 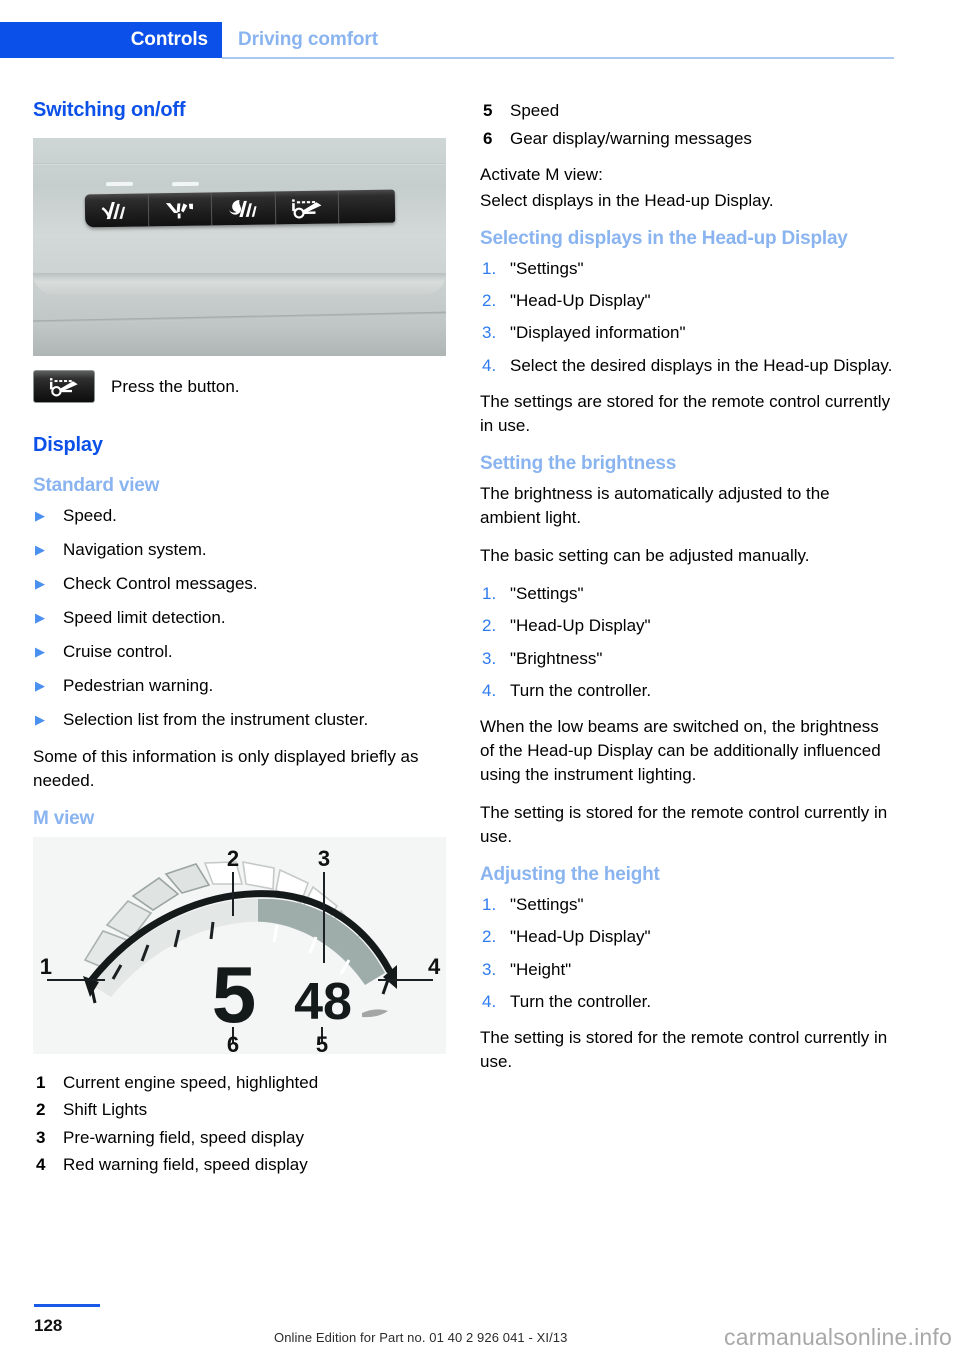 What do you see at coordinates (686, 111) in the screenshot?
I see `list-item: 5 Speed` at bounding box center [686, 111].